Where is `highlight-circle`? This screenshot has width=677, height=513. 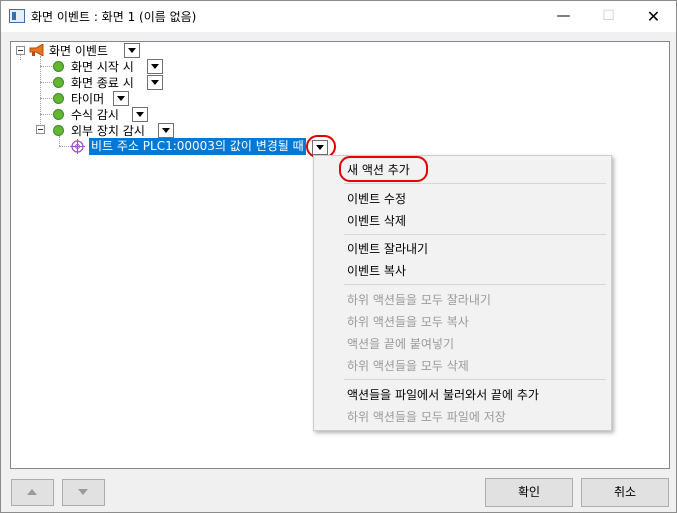 highlight-circle is located at coordinates (383, 169).